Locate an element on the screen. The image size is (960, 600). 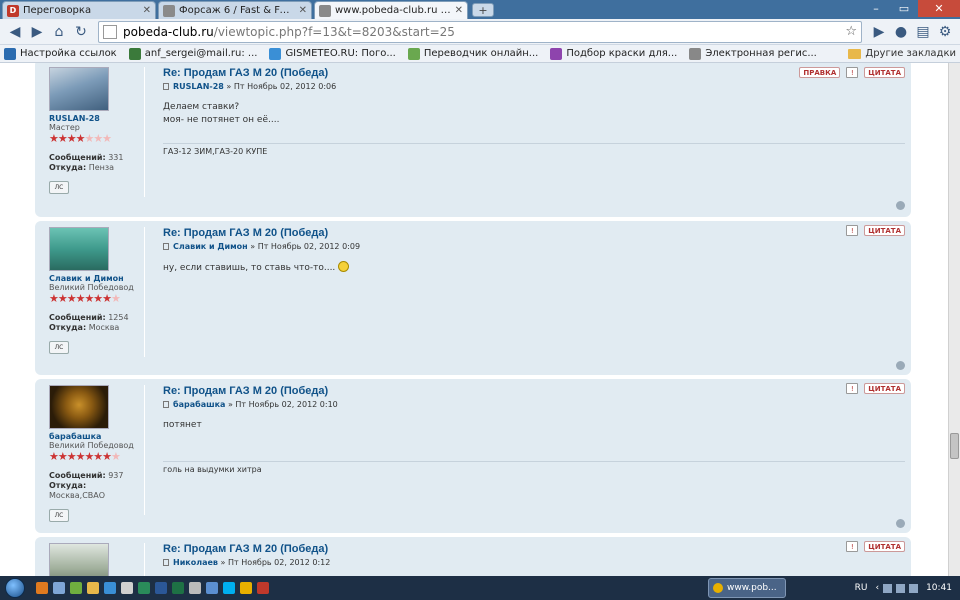
power-icon is located at coordinates (914, 588).